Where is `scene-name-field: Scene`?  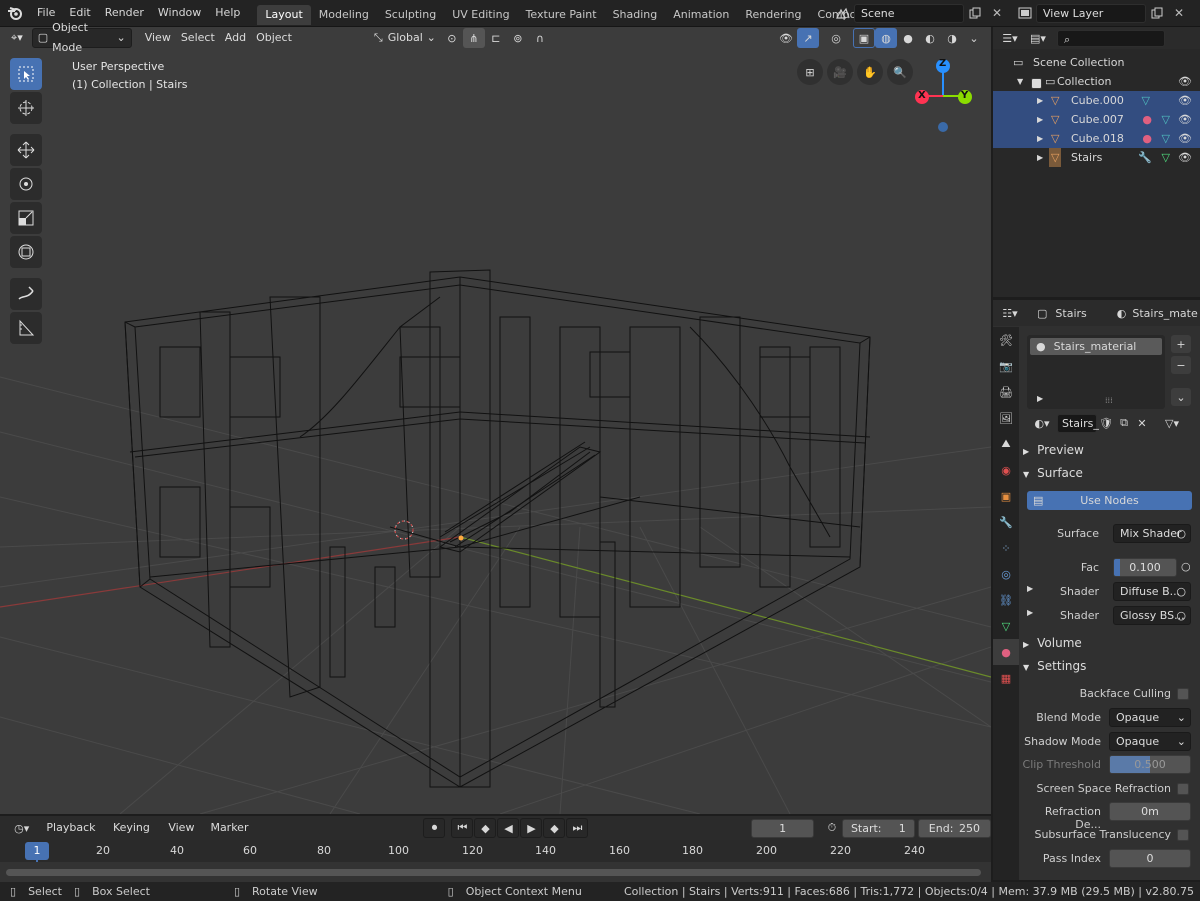
scene-name-field: Scene is located at coordinates (909, 13).